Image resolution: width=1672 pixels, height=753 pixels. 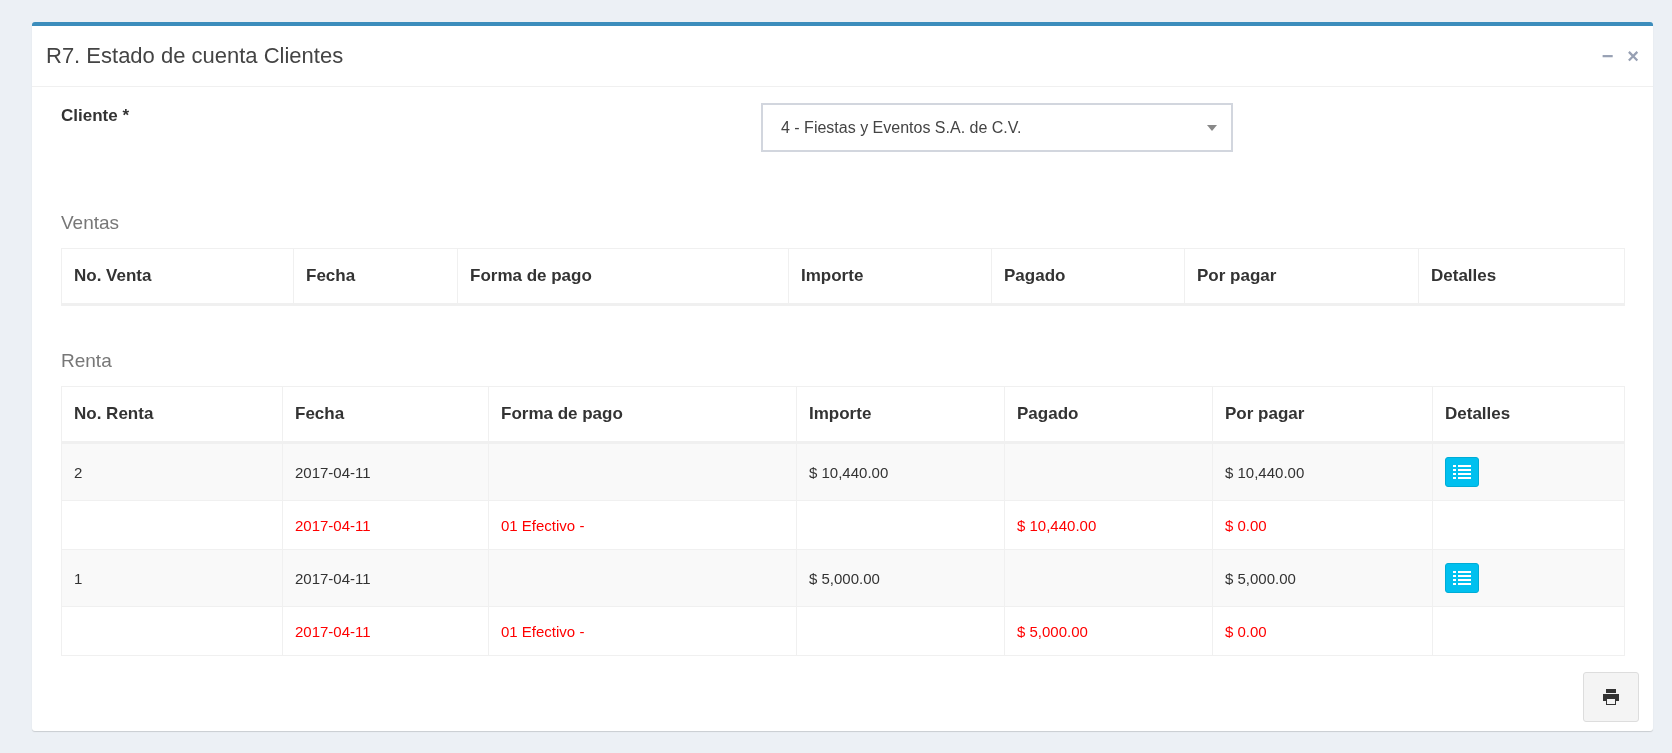 What do you see at coordinates (78, 472) in the screenshot?
I see `table-cell: 2` at bounding box center [78, 472].